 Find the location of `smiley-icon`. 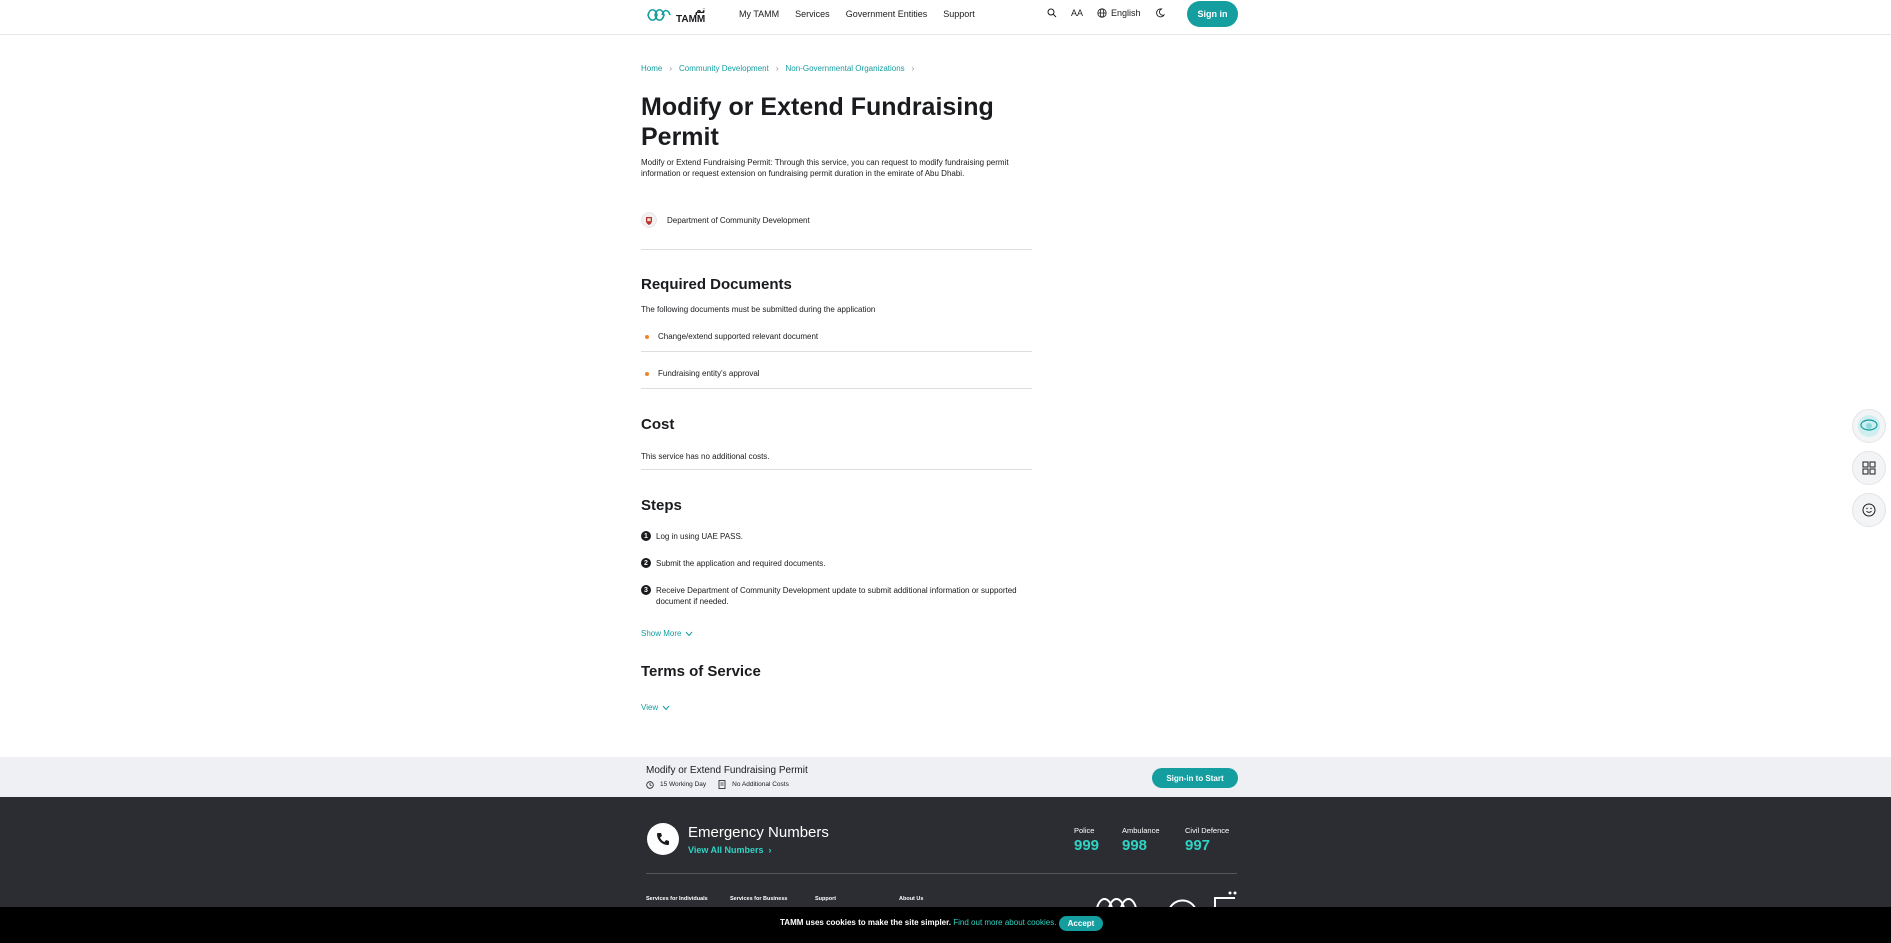

smiley-icon is located at coordinates (1869, 510).